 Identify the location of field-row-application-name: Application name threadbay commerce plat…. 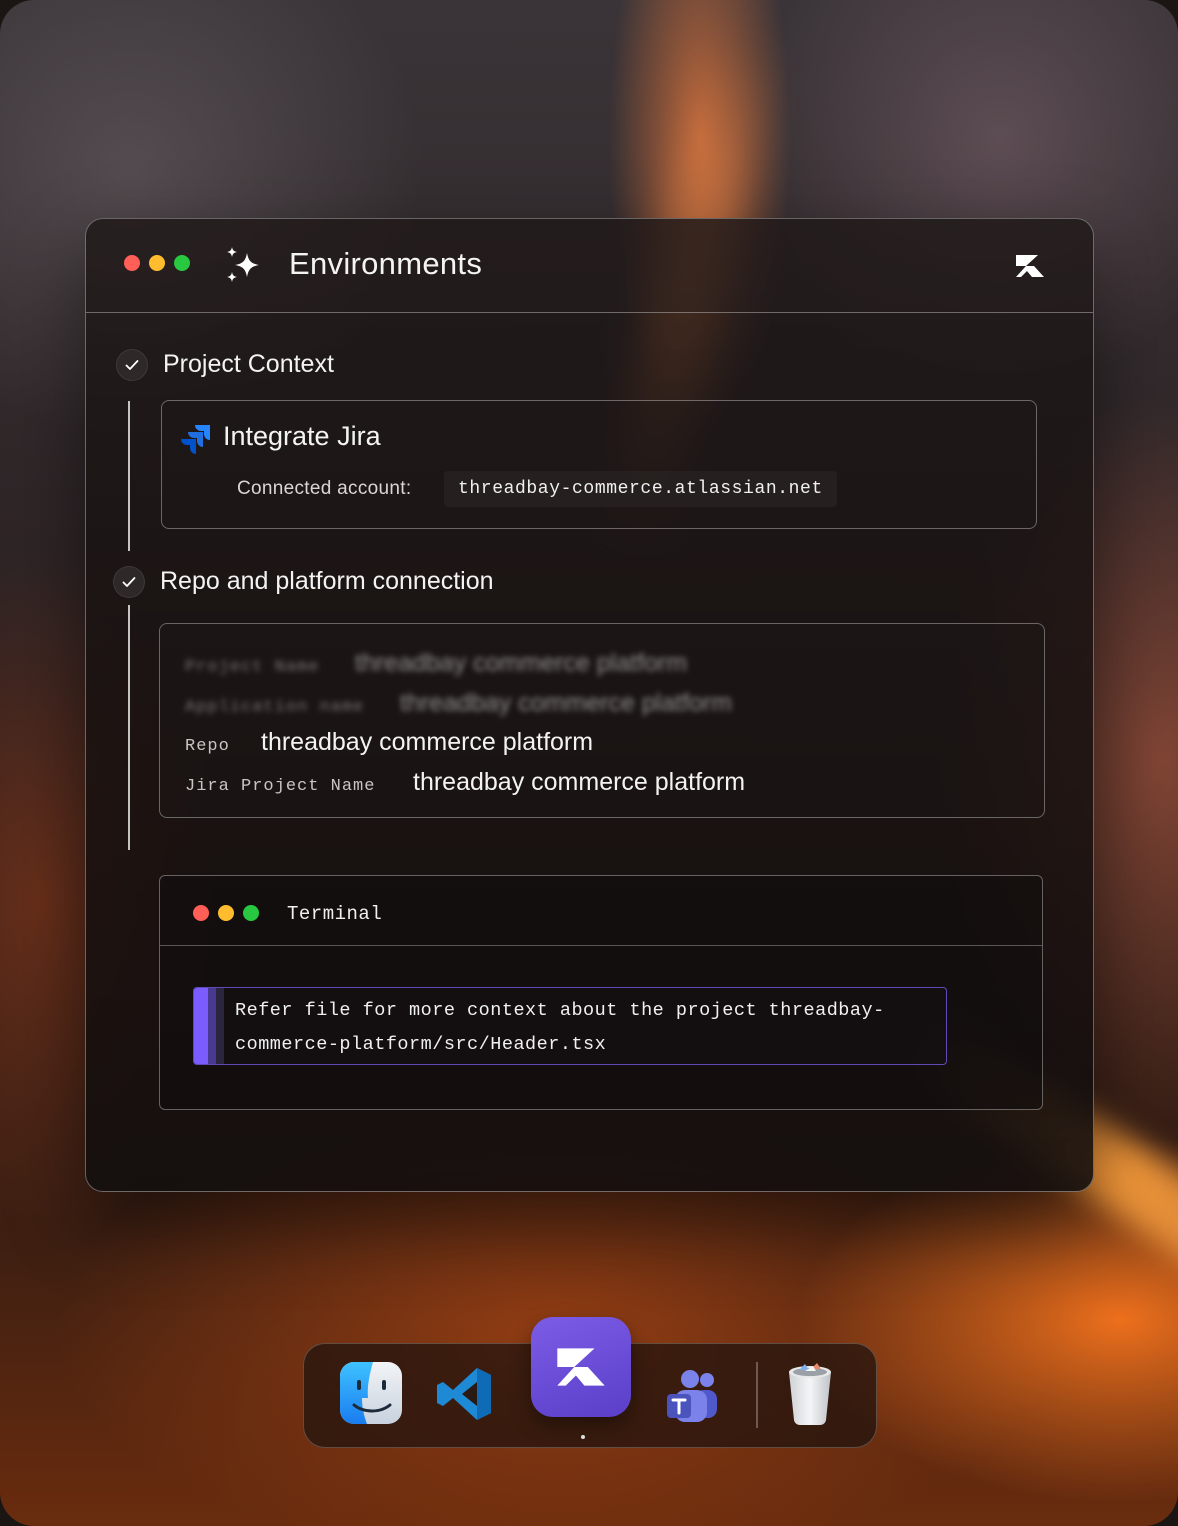
(458, 703).